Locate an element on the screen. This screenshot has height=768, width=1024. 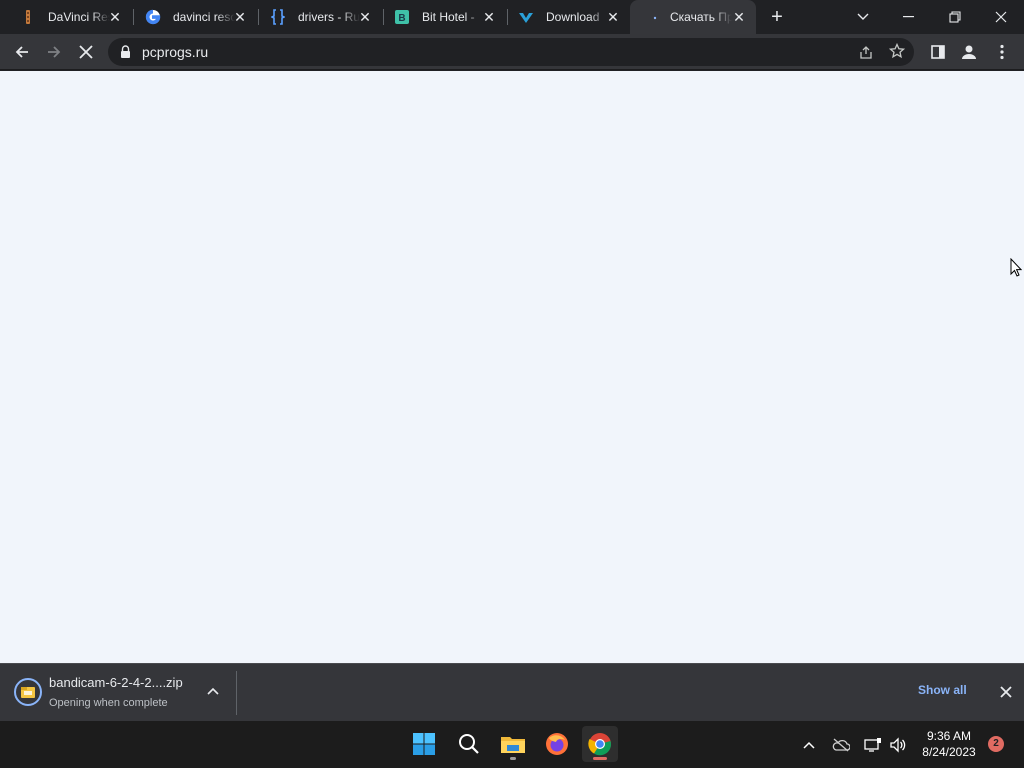
tab-active-pcprogs: Скачать Пр ✕ is located at coordinates (693, 17).